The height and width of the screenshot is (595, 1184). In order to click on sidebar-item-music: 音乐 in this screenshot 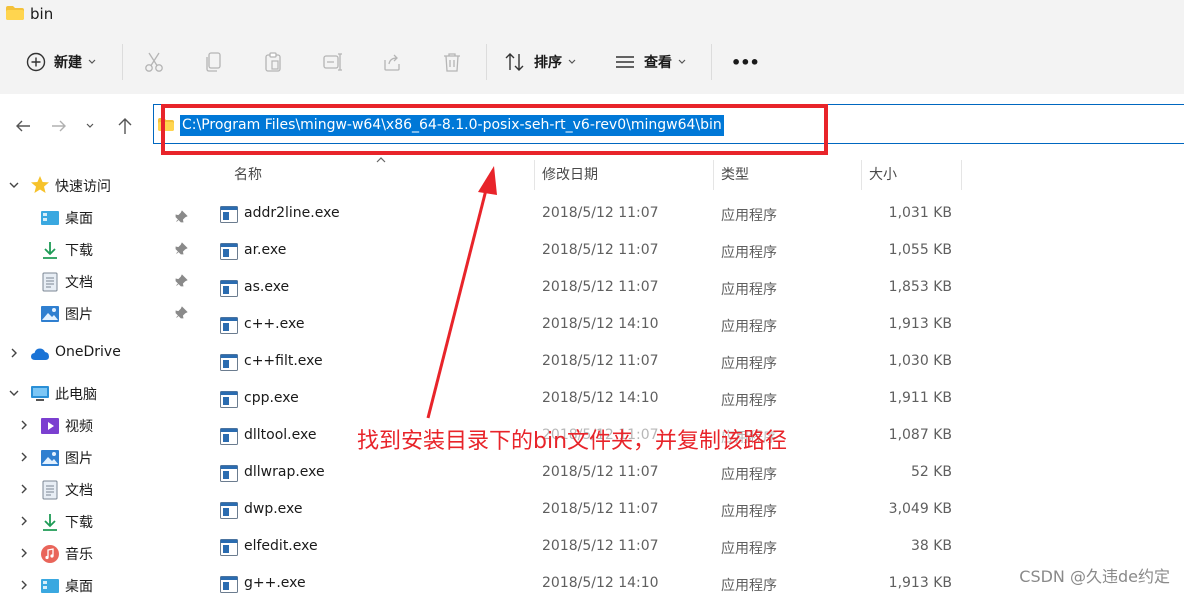, I will do `click(98, 553)`.